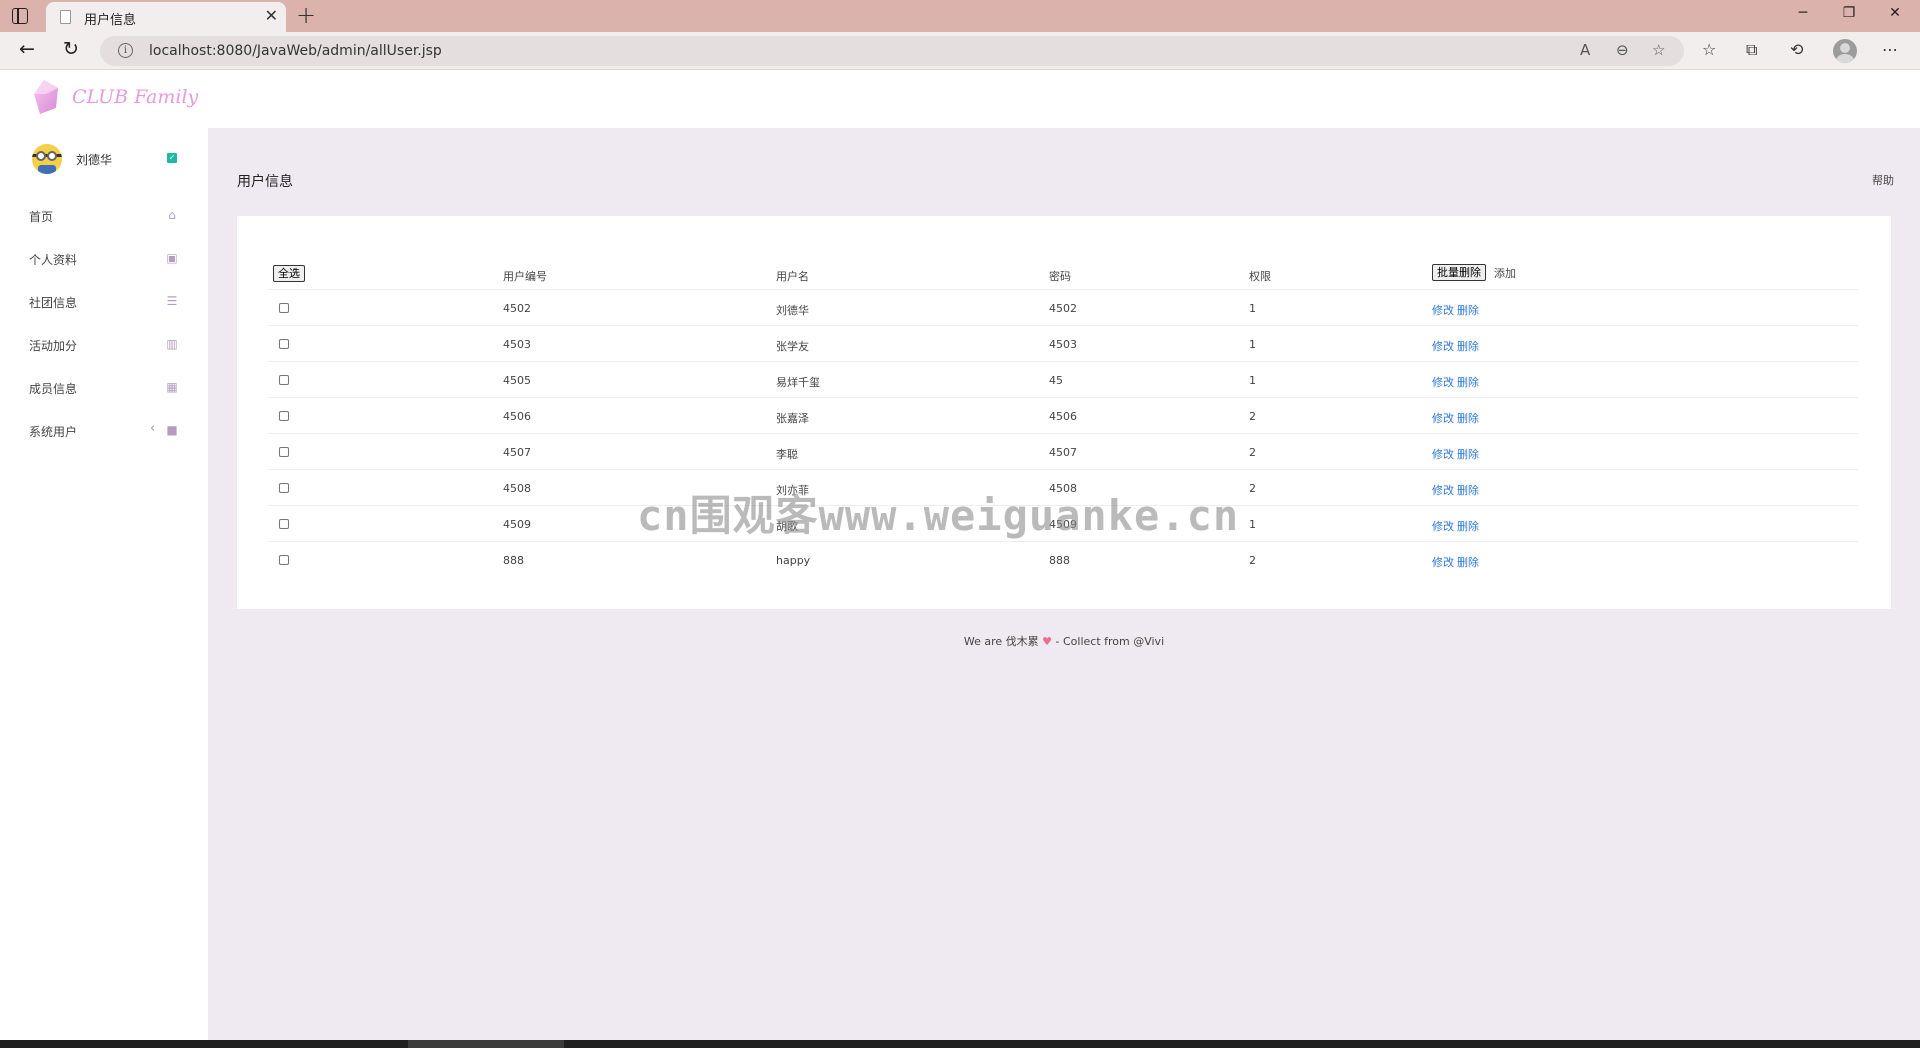 This screenshot has width=1920, height=1048. What do you see at coordinates (1252, 344) in the screenshot?
I see `cell-permission: 1` at bounding box center [1252, 344].